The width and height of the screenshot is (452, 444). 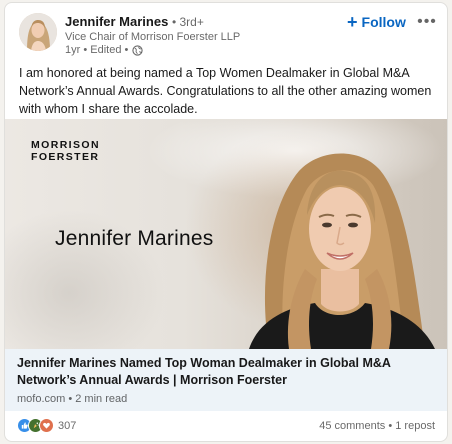 I want to click on author-name-line: Jennifer Marines • 3rd+, so click(x=134, y=22).